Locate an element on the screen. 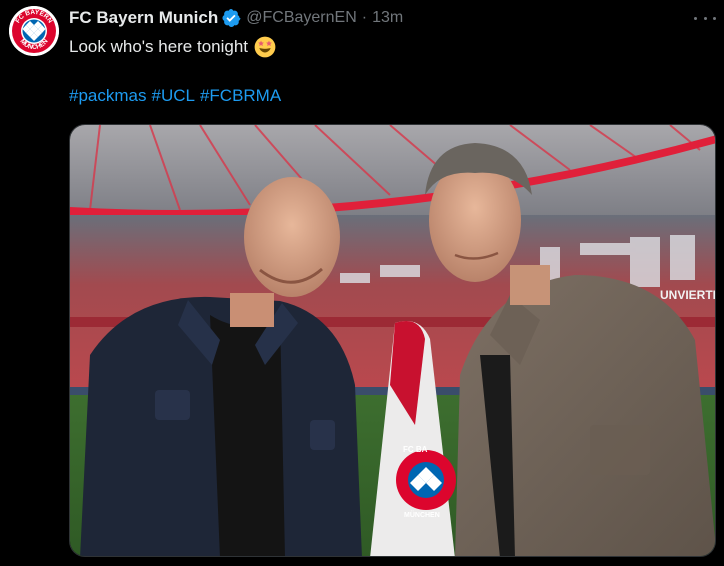 The image size is (724, 566). fc-bayern-logo: FC BAYERN MÜNCHEN is located at coordinates (34, 31).